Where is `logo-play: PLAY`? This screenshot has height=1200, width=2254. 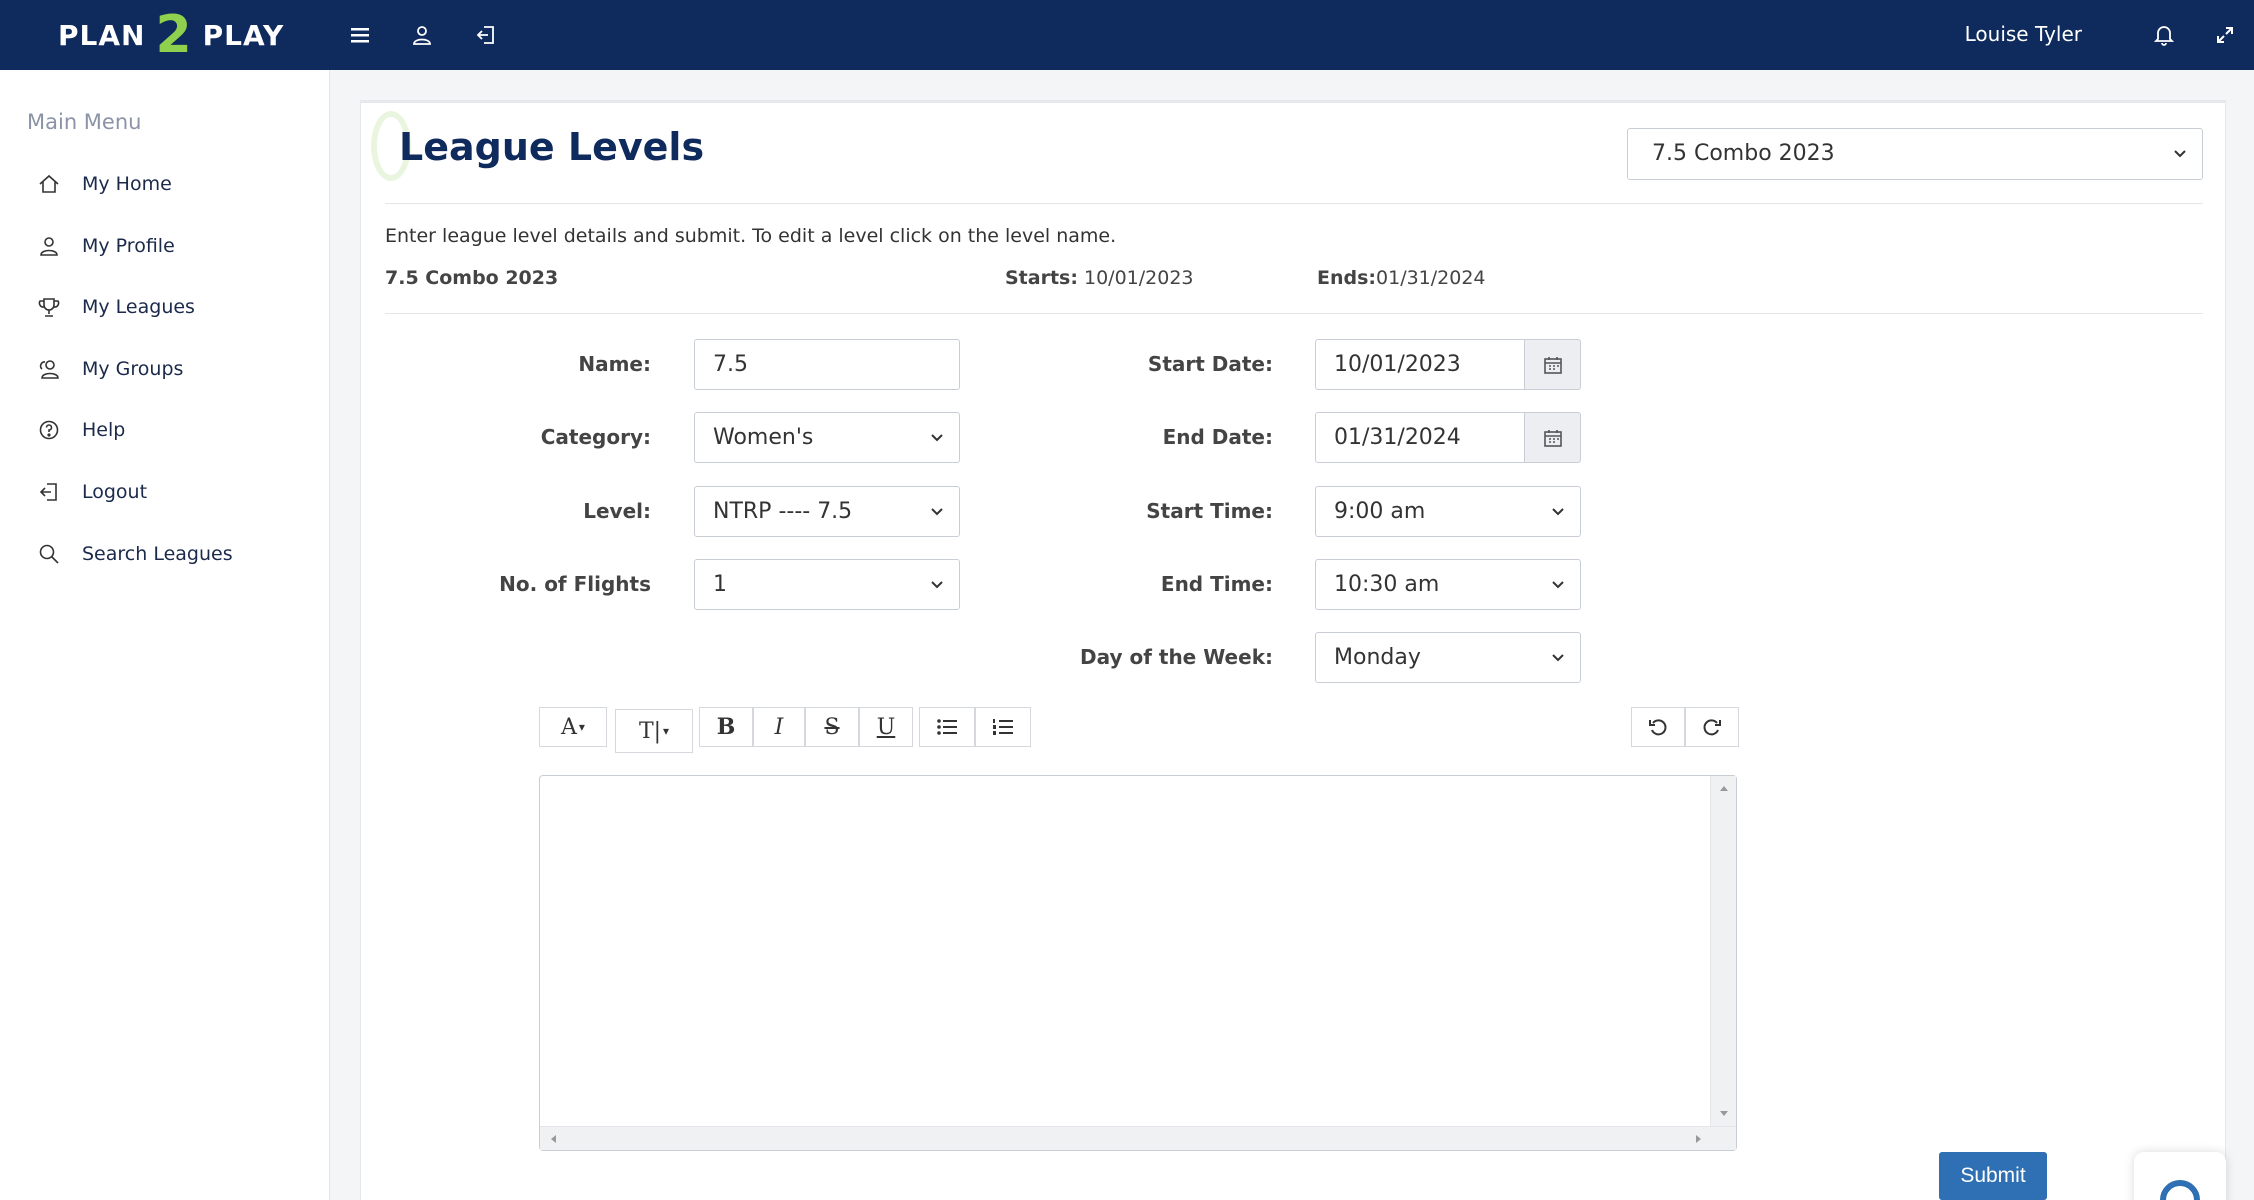 logo-play: PLAY is located at coordinates (243, 35).